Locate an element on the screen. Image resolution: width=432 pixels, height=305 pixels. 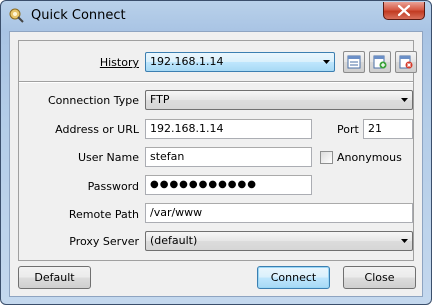
close-icon is located at coordinates (404, 10).